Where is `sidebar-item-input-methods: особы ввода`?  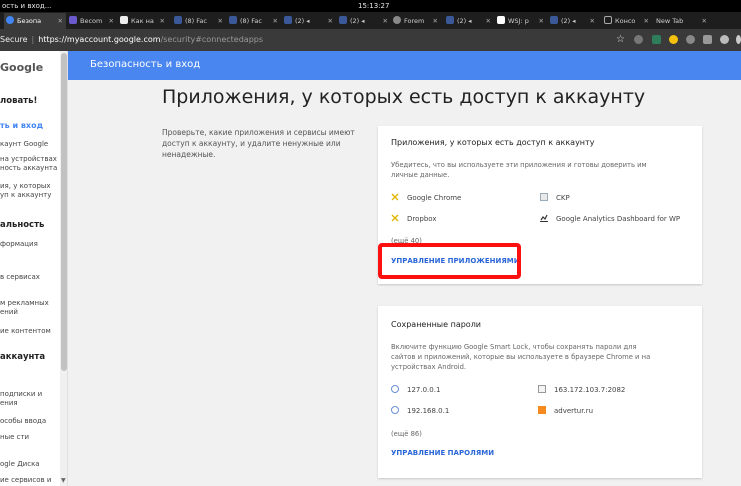
sidebar-item-input-methods: особы ввода is located at coordinates (30, 421).